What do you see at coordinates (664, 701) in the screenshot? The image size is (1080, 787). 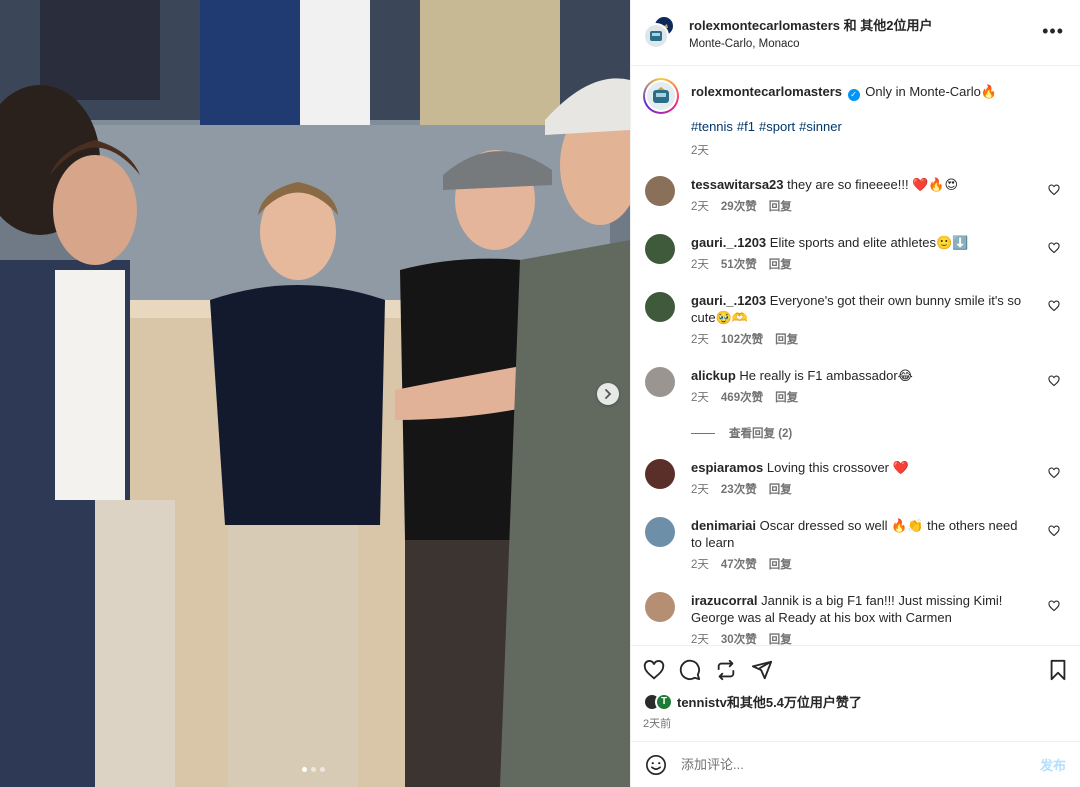 I see `avatar: T` at bounding box center [664, 701].